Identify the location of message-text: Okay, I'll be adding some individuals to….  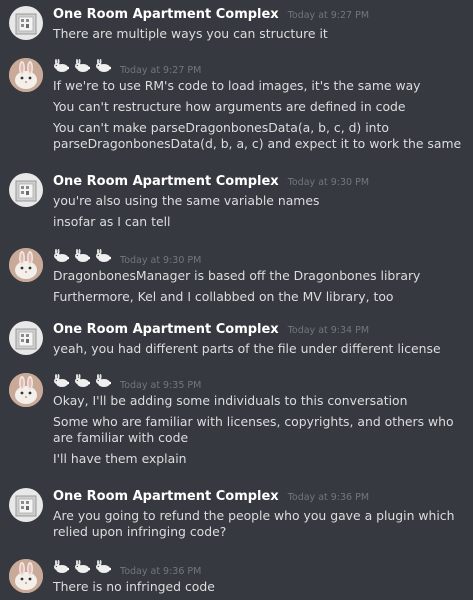
(230, 400).